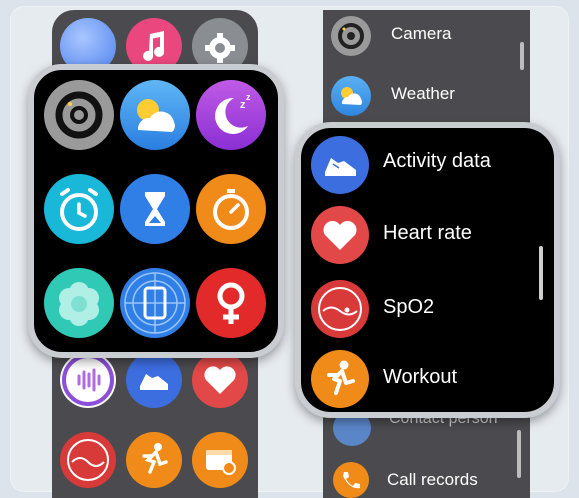 The height and width of the screenshot is (498, 579). What do you see at coordinates (420, 377) in the screenshot?
I see `menu-item-label: Workout` at bounding box center [420, 377].